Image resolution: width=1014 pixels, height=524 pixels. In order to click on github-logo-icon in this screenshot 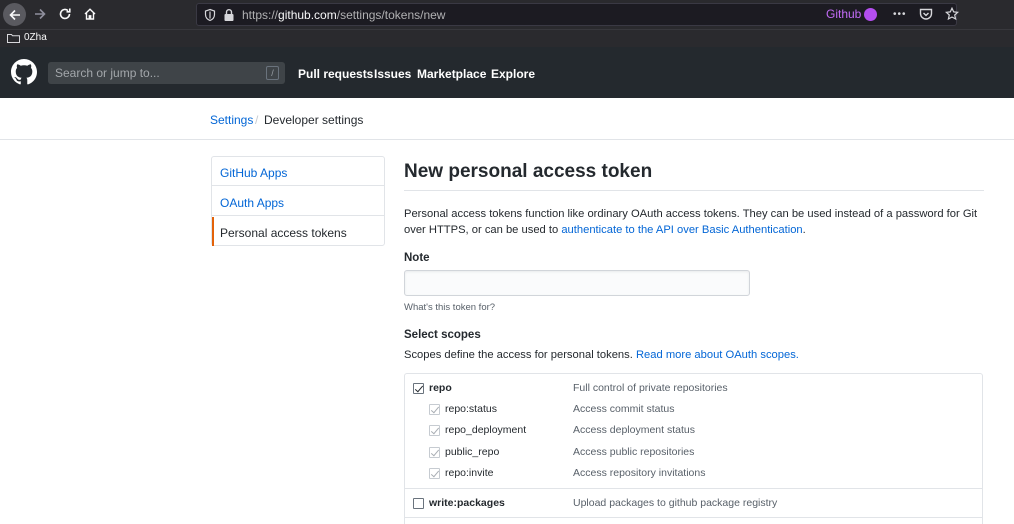, I will do `click(24, 72)`.